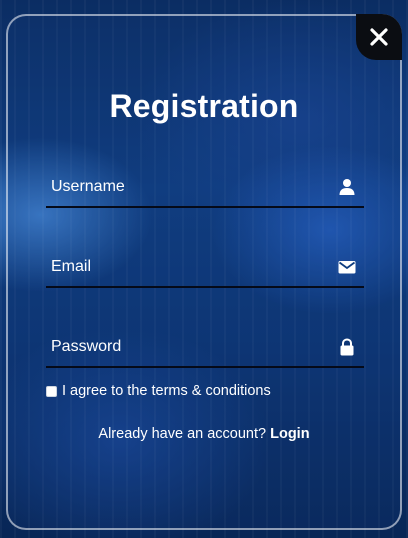  Describe the element at coordinates (347, 267) in the screenshot. I see `envelope-icon` at that location.